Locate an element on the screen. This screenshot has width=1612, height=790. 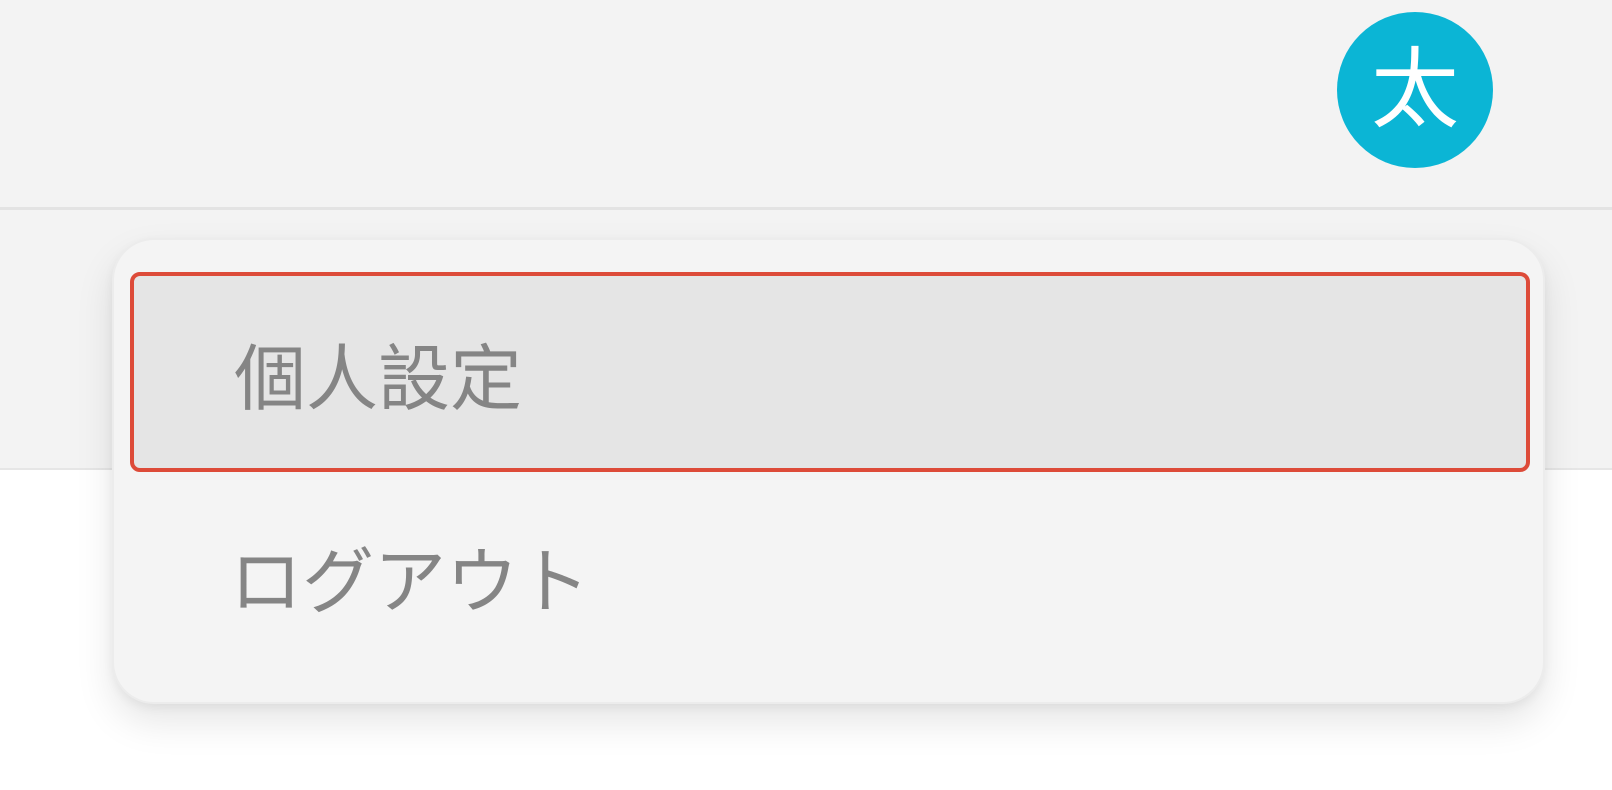
avatar-initial: 太 is located at coordinates (1414, 89).